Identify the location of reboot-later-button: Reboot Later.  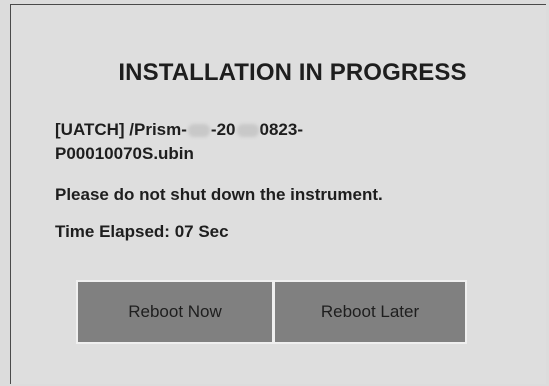
(370, 312).